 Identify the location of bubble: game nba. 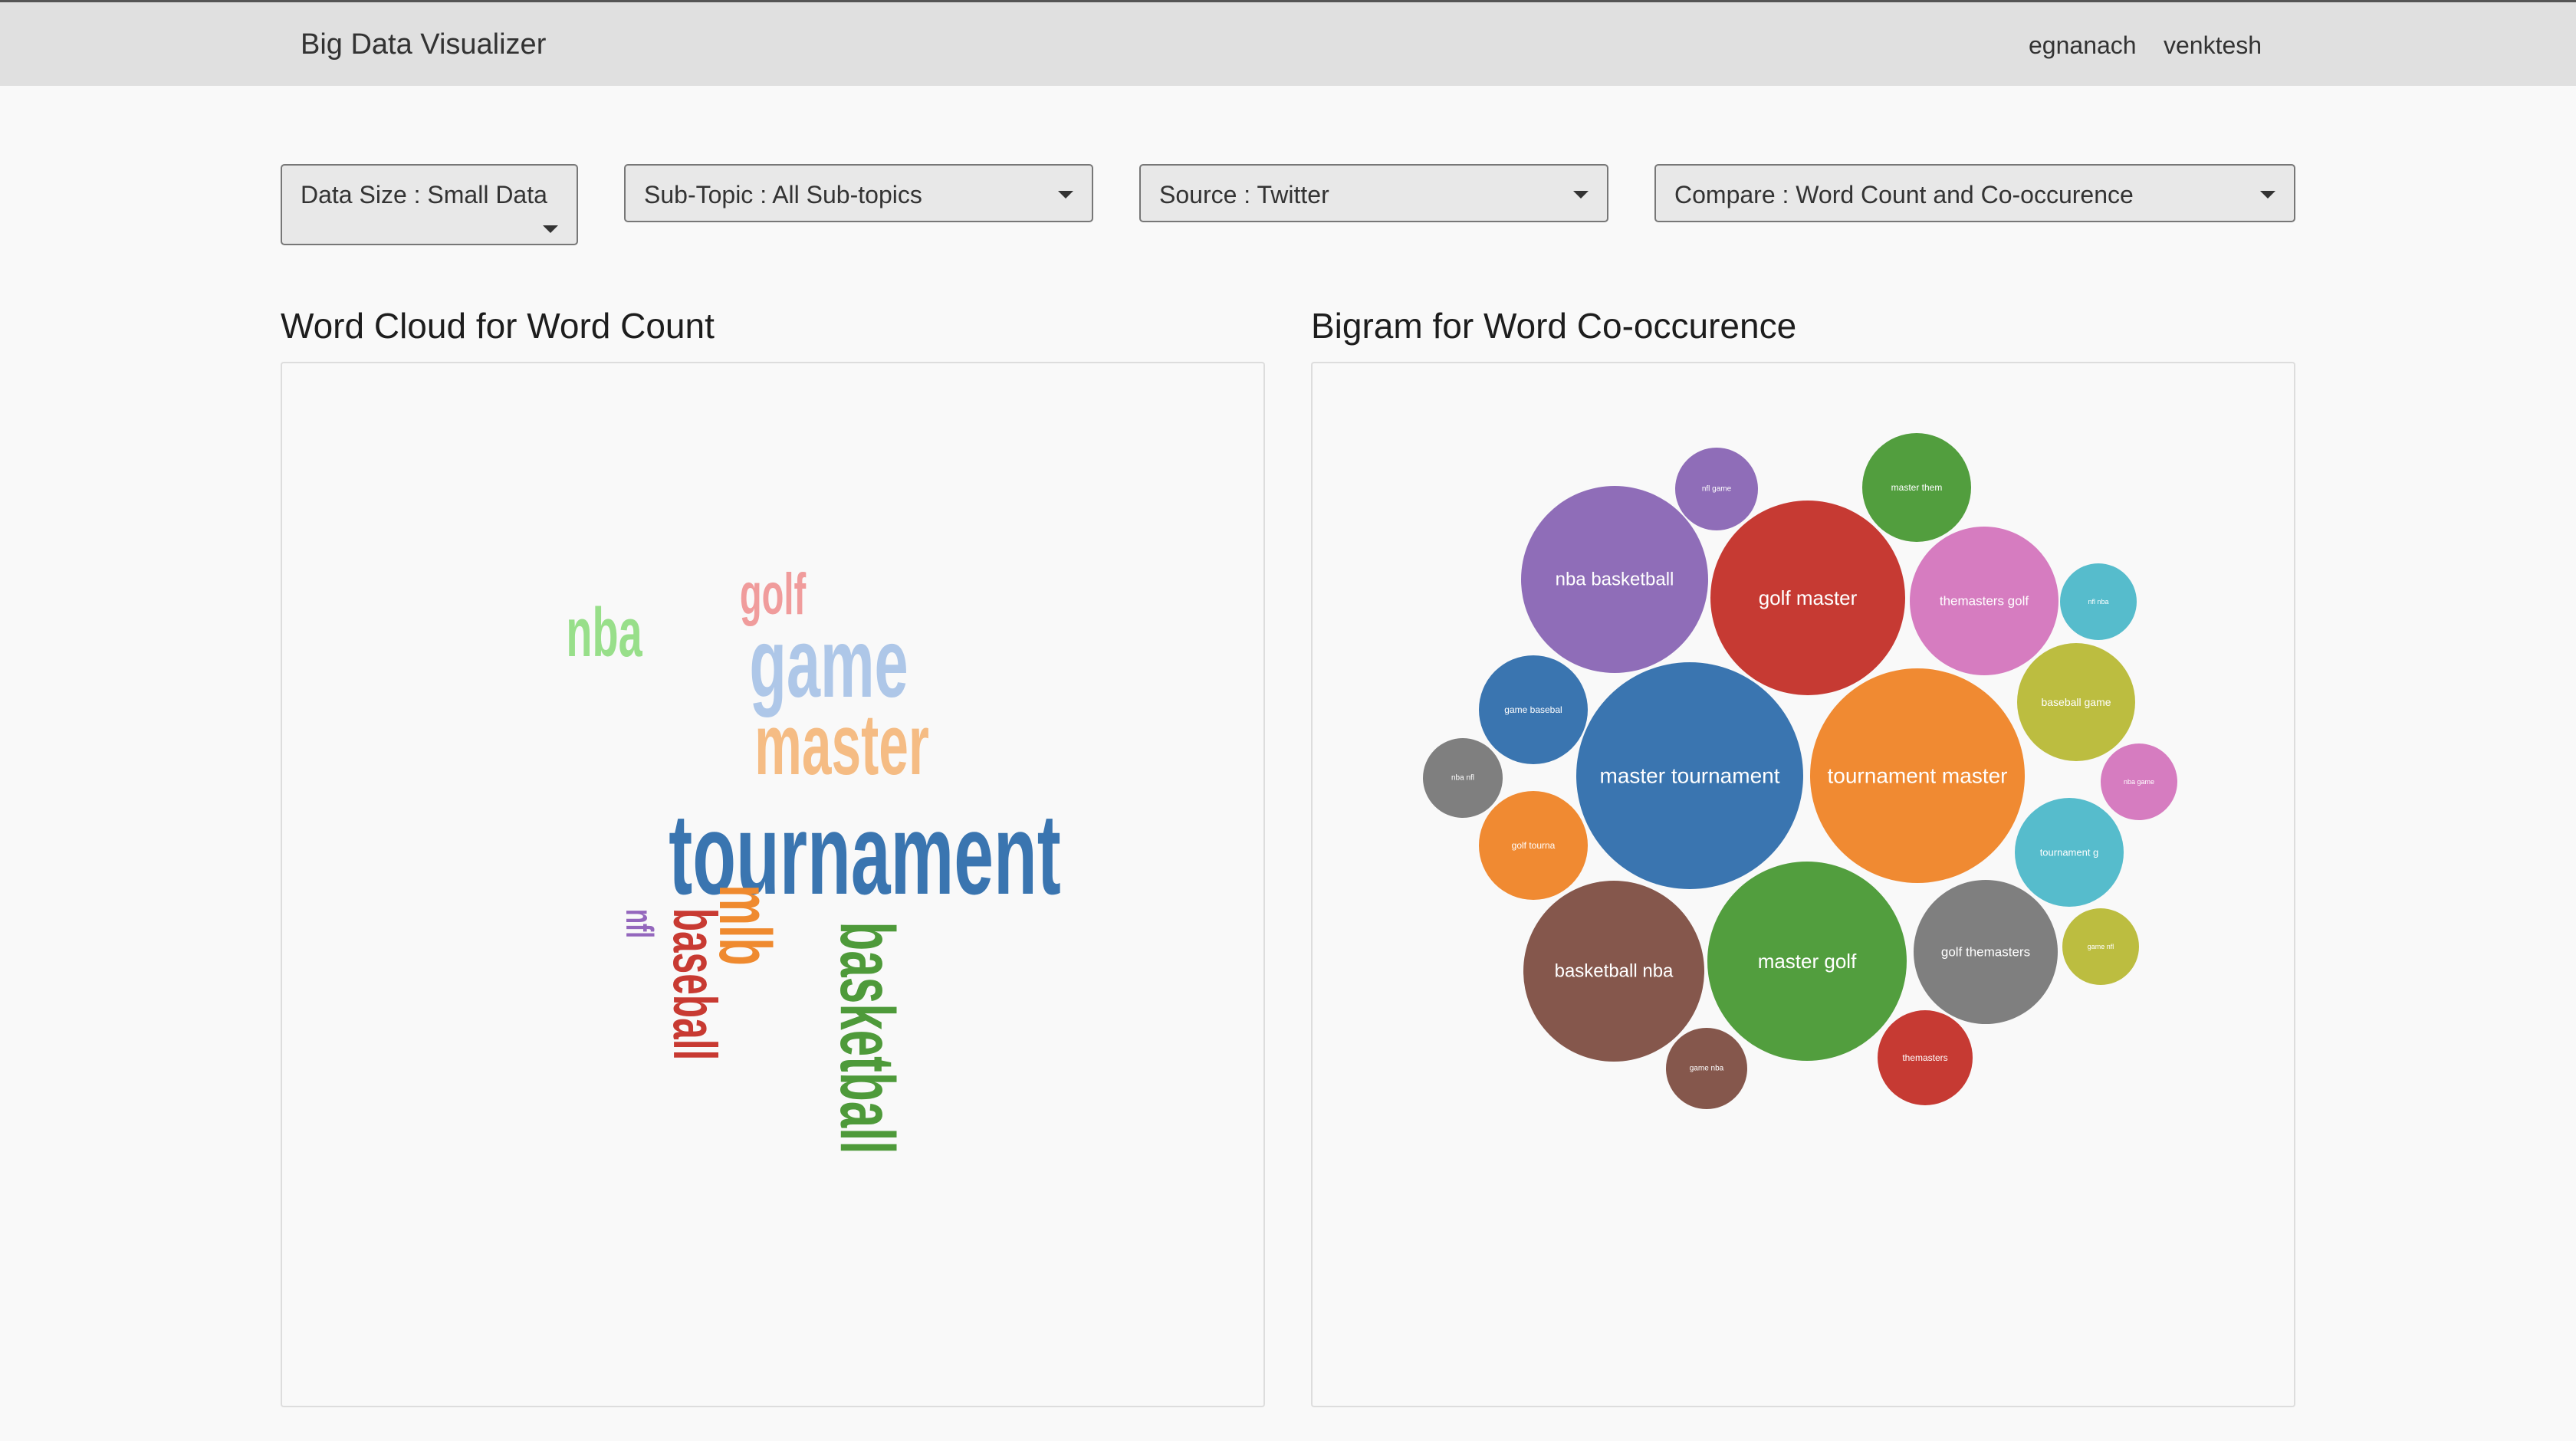
(1707, 1068).